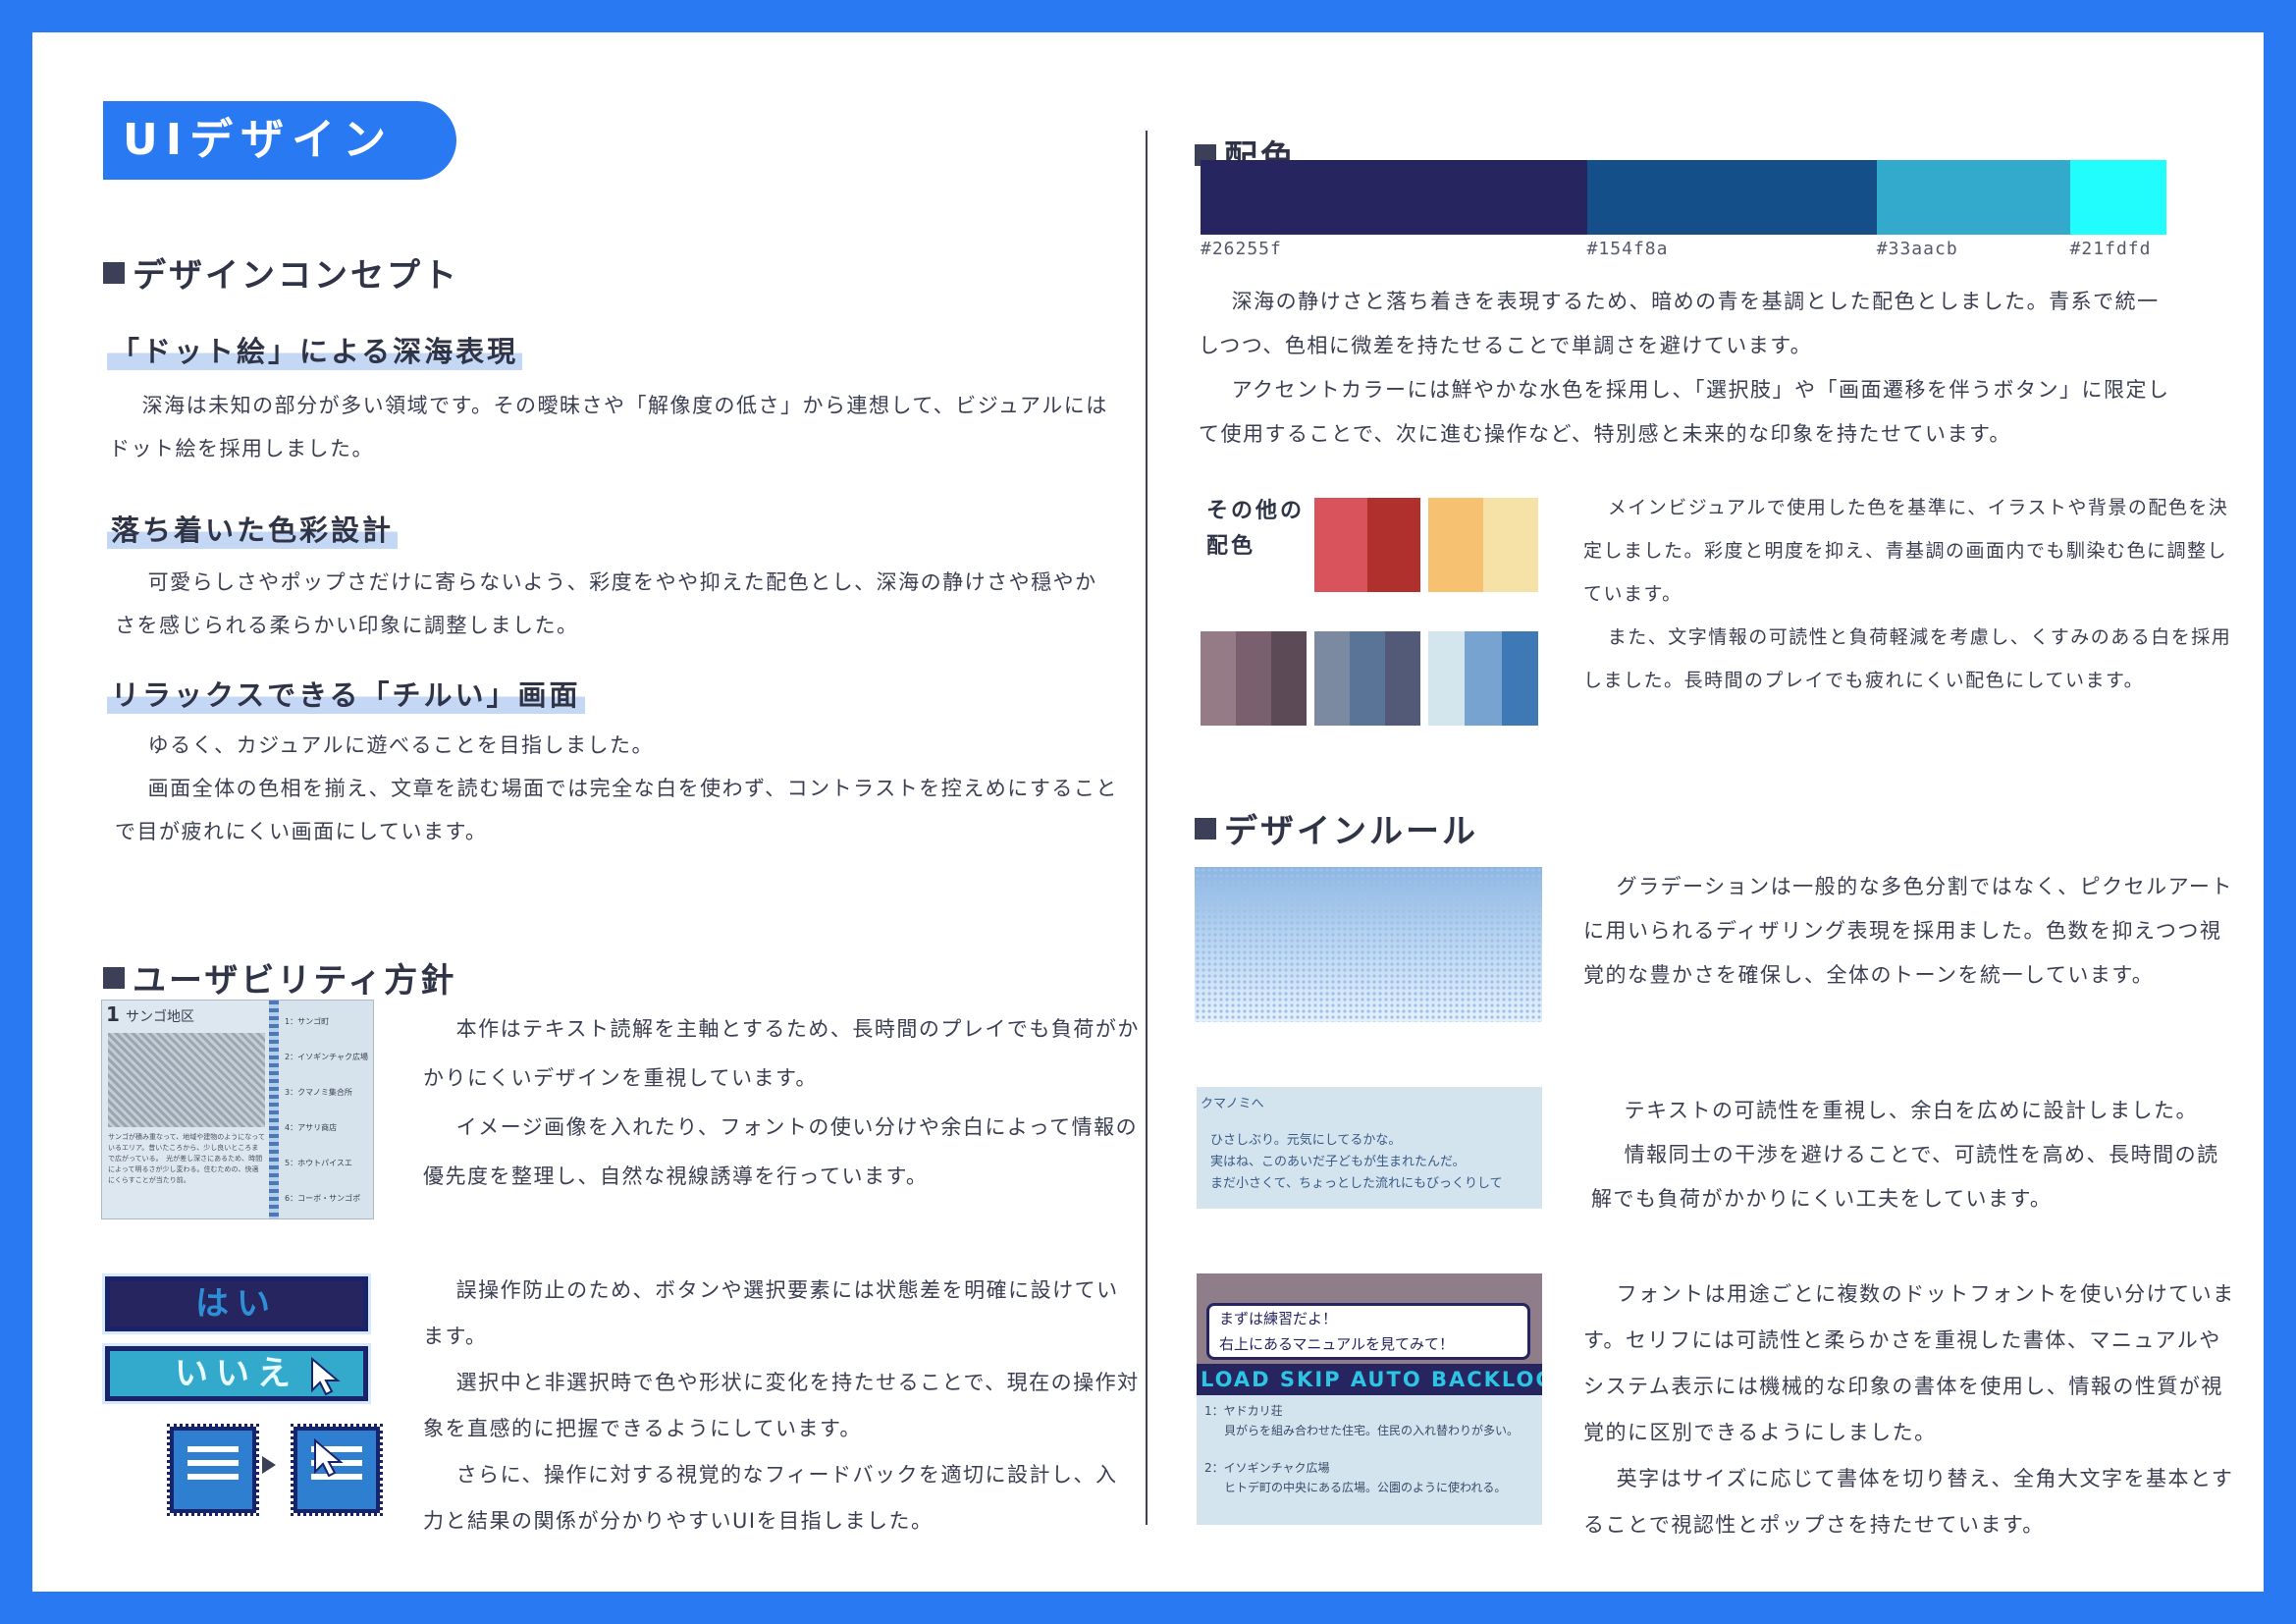  Describe the element at coordinates (311, 1127) in the screenshot. I see `list-item: 4：アサリ商店` at that location.